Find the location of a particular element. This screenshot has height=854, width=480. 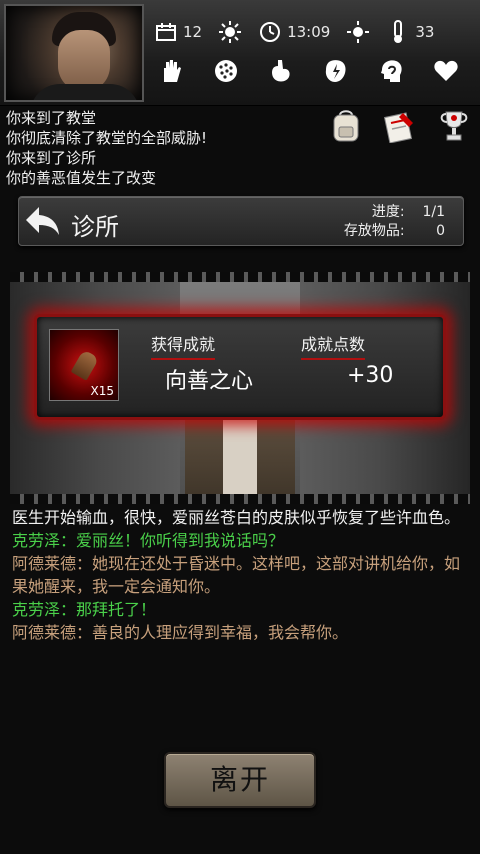

progress-value: 1/1 is located at coordinates (433, 212).